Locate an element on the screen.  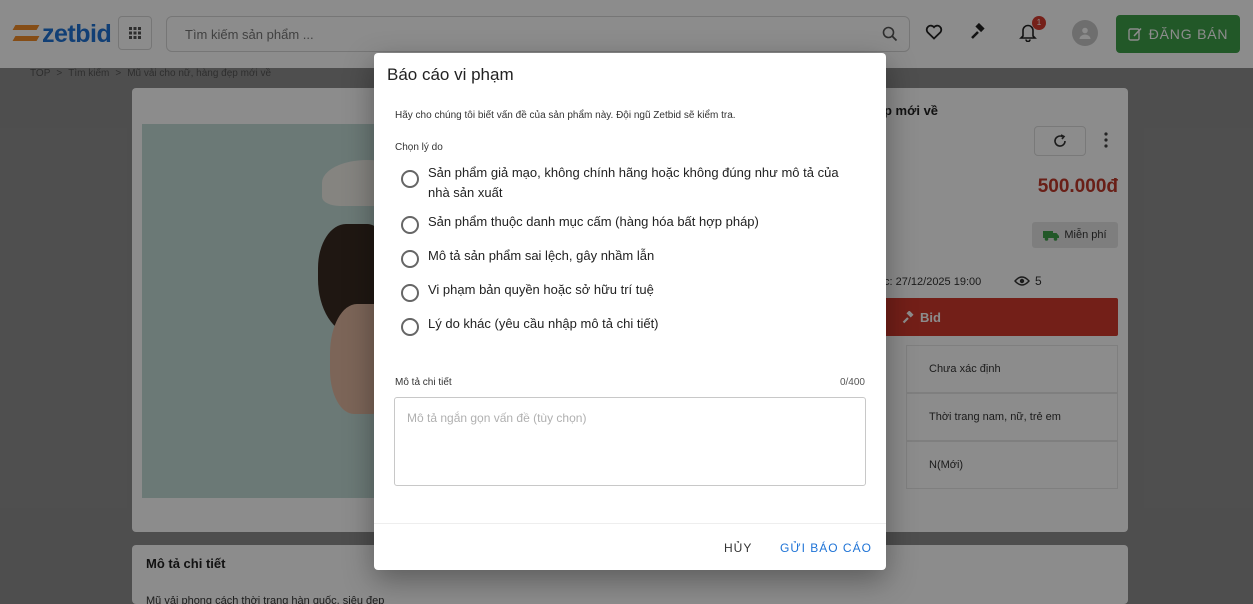
reason-label: Chọn lý do is located at coordinates (419, 147).